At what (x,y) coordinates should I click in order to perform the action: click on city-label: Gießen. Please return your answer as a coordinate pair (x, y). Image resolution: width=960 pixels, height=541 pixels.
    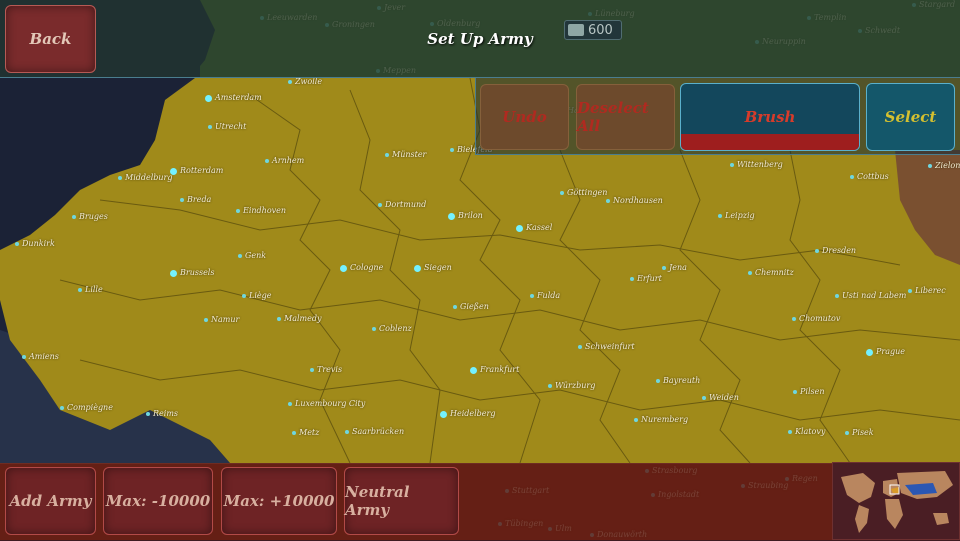
    Looking at the image, I should click on (471, 307).